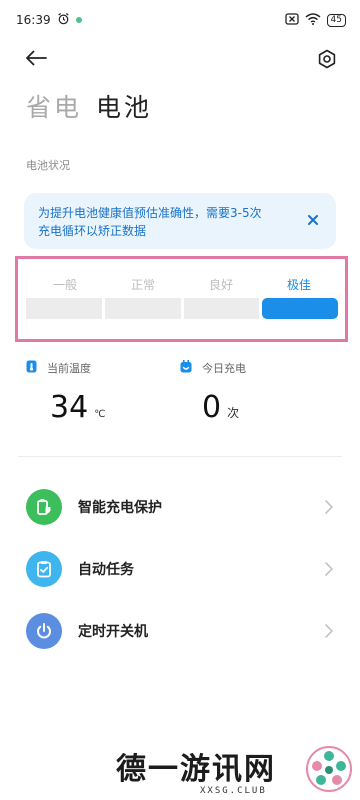 The height and width of the screenshot is (800, 360). What do you see at coordinates (44, 569) in the screenshot?
I see `clipboard-check-icon` at bounding box center [44, 569].